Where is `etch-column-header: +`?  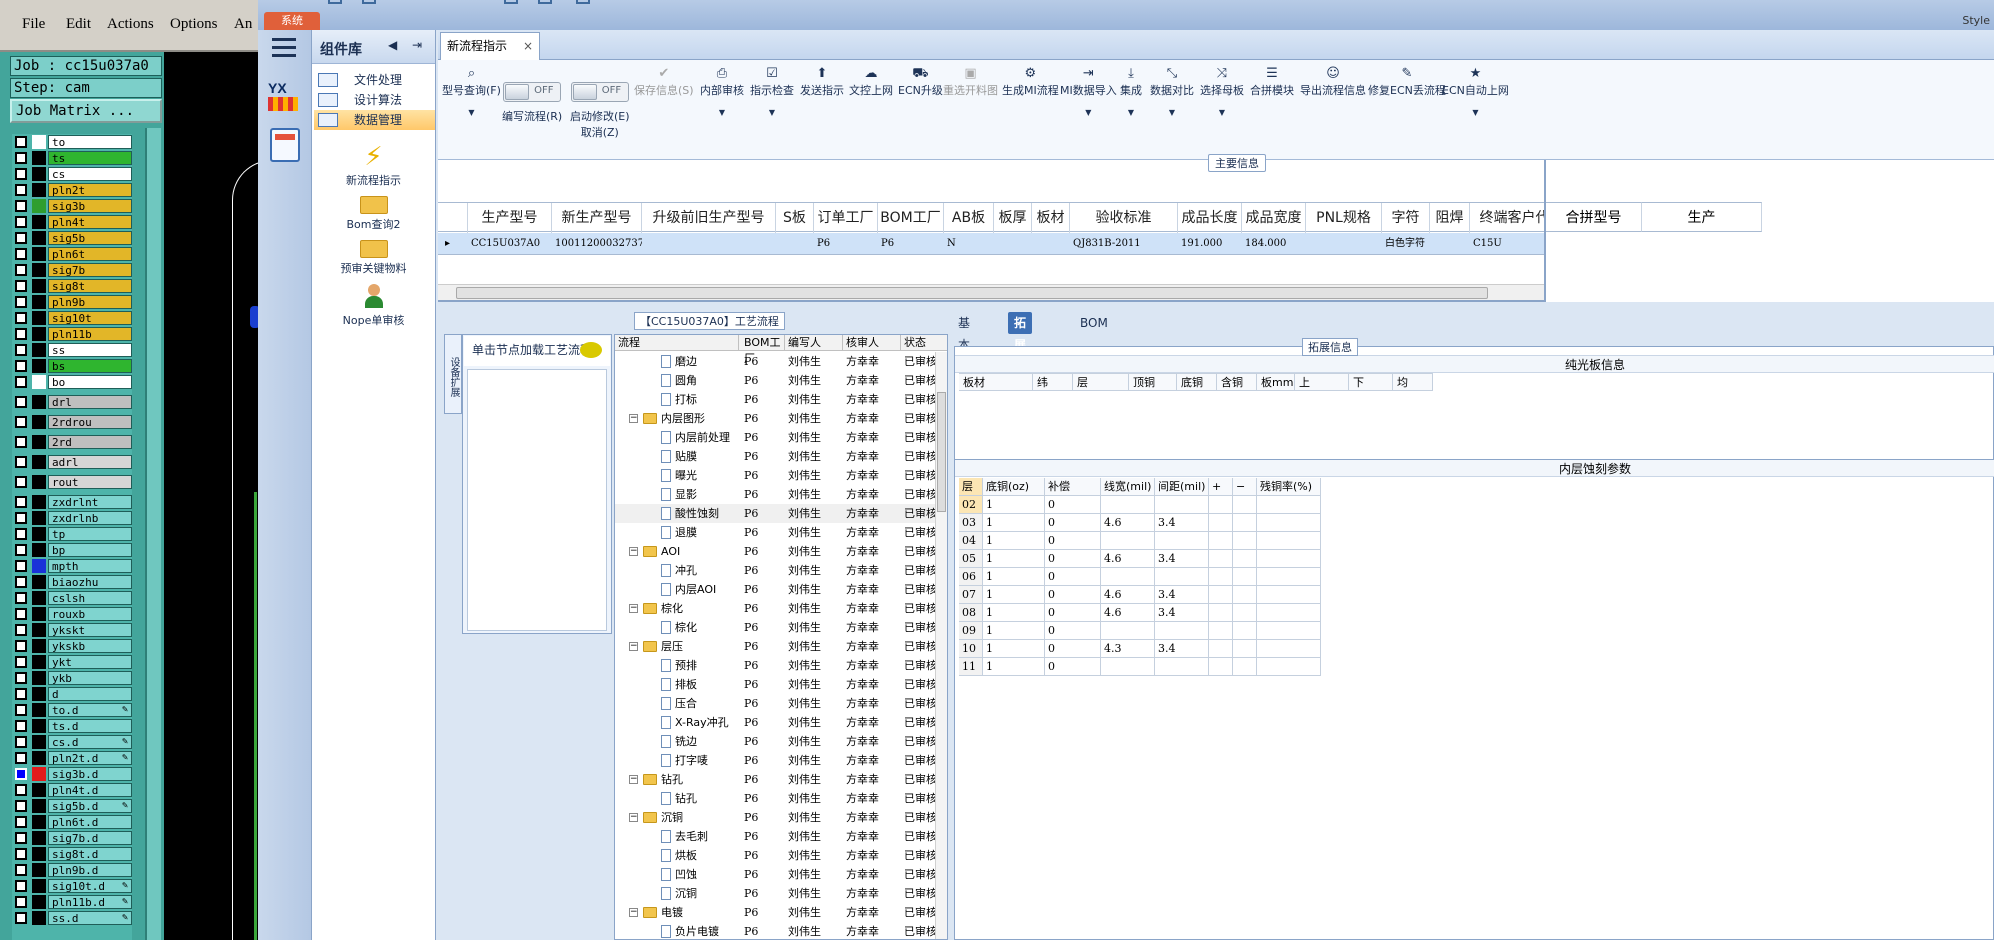
etch-column-header: + is located at coordinates (1221, 487).